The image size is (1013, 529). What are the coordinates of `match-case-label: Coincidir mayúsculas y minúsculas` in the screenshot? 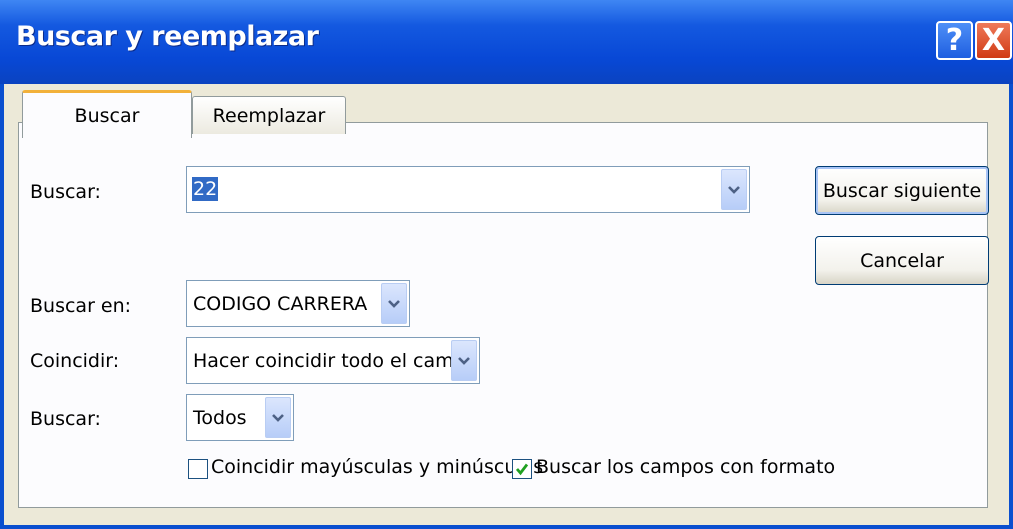 It's located at (377, 467).